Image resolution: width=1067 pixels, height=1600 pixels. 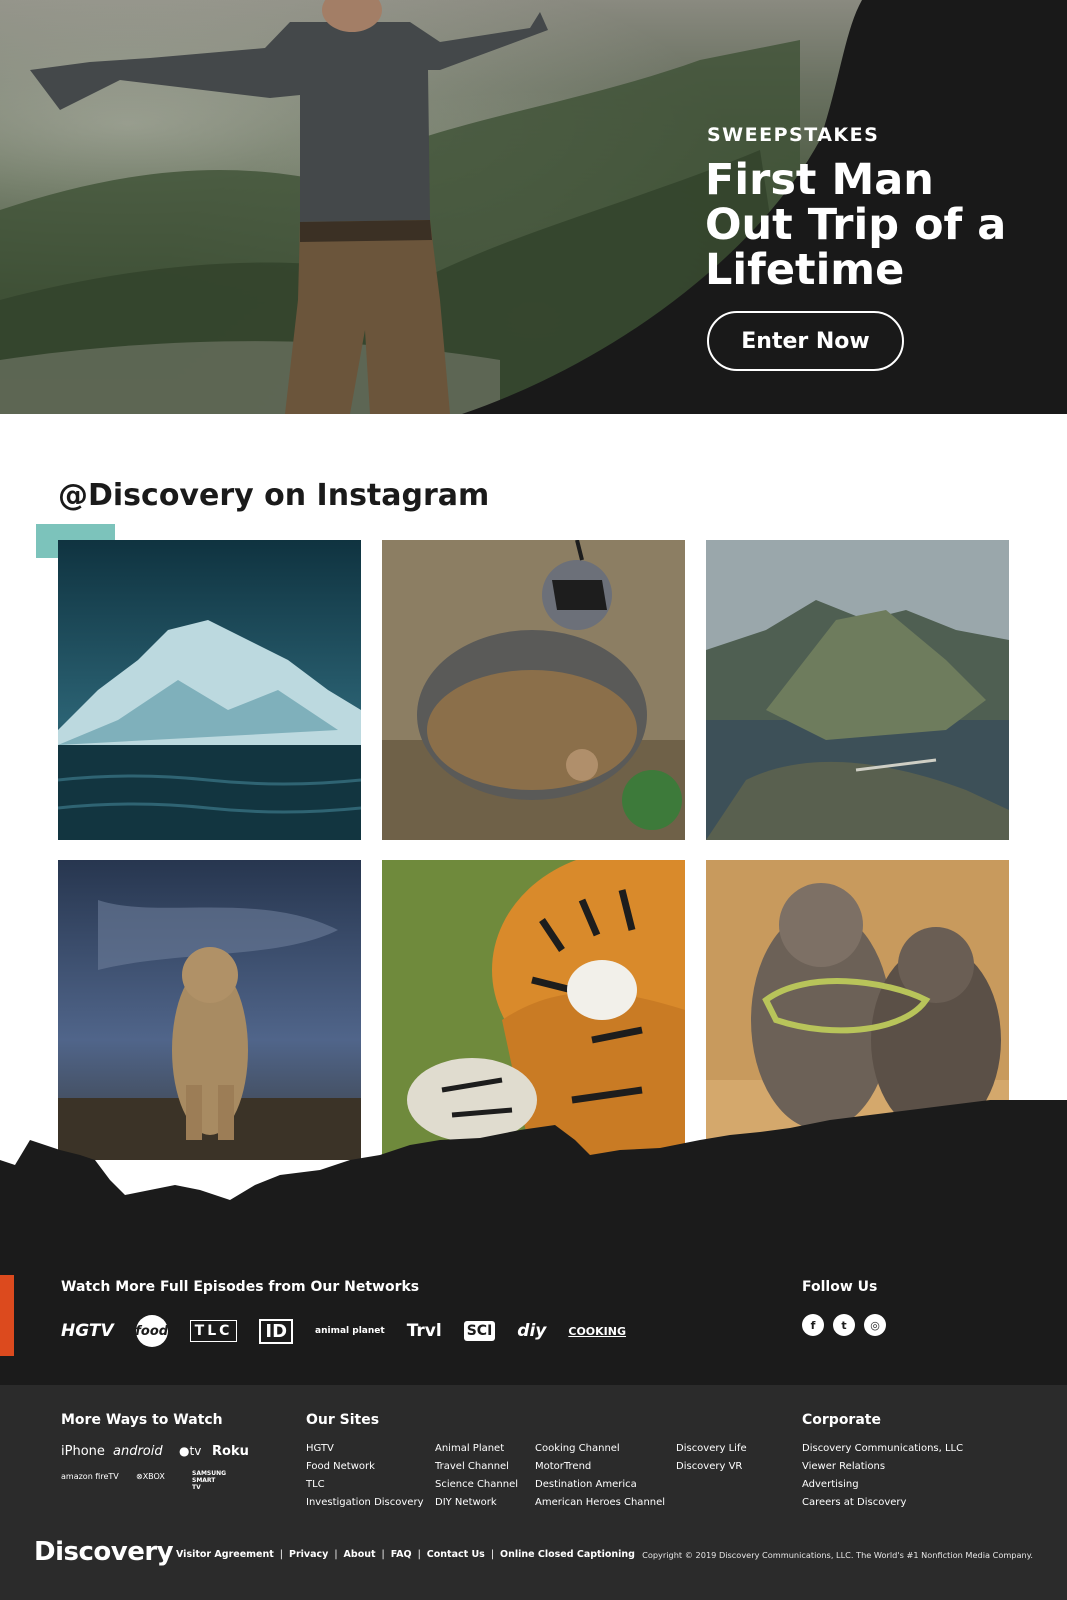 I want to click on food-network-logo: food, so click(x=151, y=1331).